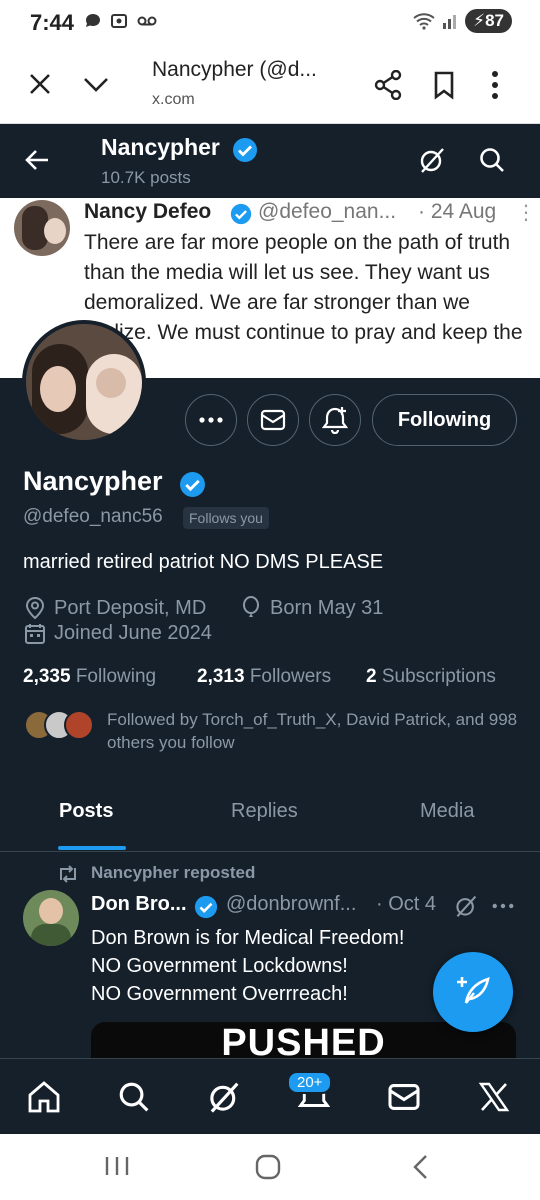 The height and width of the screenshot is (1200, 540). What do you see at coordinates (133, 633) in the screenshot?
I see `joined-text: Joined June 2024` at bounding box center [133, 633].